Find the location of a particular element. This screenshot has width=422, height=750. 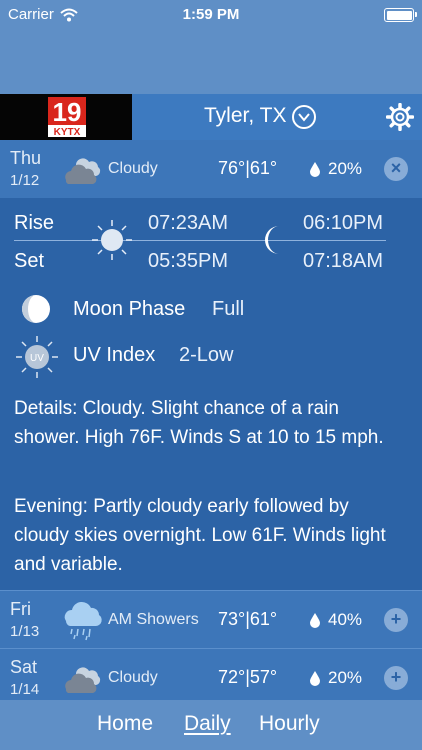

bottom-tab-bar: Home Daily Hourly is located at coordinates (211, 725).